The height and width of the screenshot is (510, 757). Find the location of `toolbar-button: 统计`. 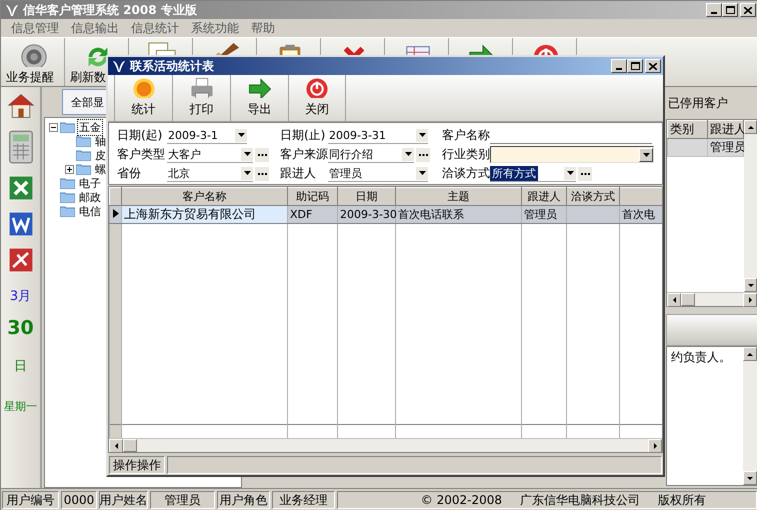

toolbar-button: 统计 is located at coordinates (143, 98).